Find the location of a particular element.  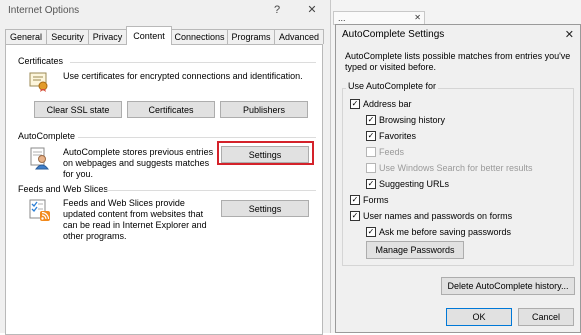

dialog-close-button: ✕ is located at coordinates (569, 34).